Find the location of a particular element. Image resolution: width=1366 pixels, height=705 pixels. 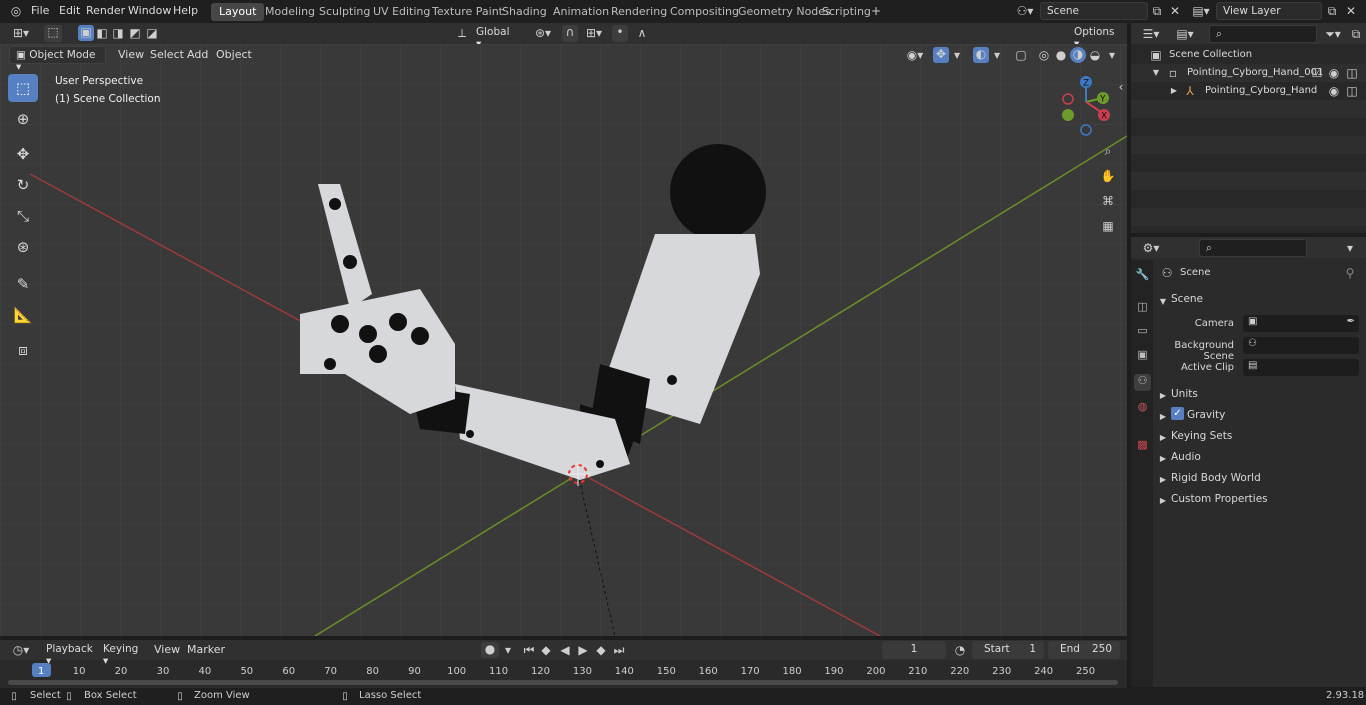

zoom-view-icon: ⌕ is located at coordinates (1108, 151).